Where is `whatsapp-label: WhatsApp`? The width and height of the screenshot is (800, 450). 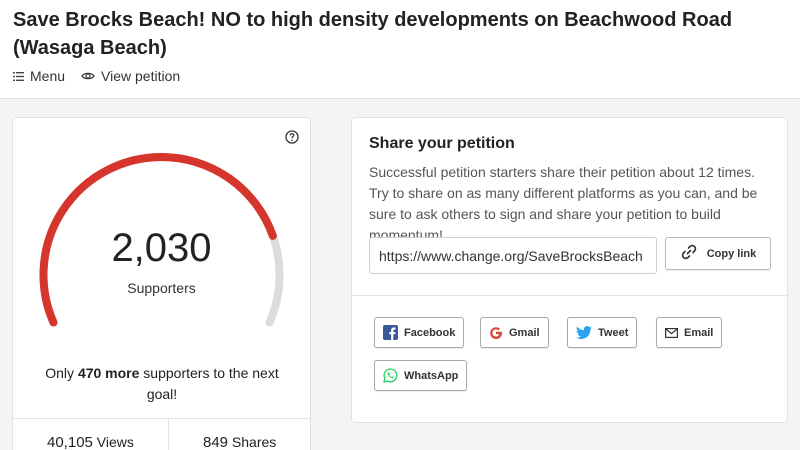
whatsapp-label: WhatsApp is located at coordinates (431, 375).